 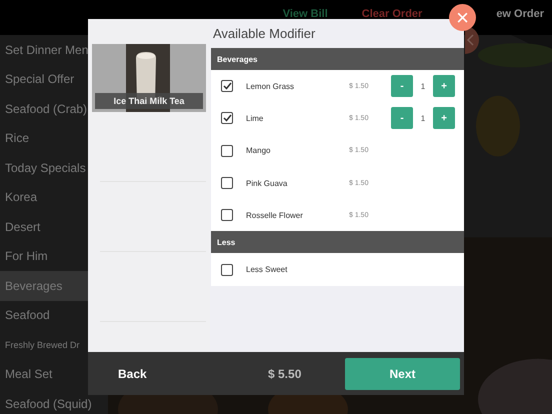 What do you see at coordinates (520, 14) in the screenshot?
I see `header-link: ew Order` at bounding box center [520, 14].